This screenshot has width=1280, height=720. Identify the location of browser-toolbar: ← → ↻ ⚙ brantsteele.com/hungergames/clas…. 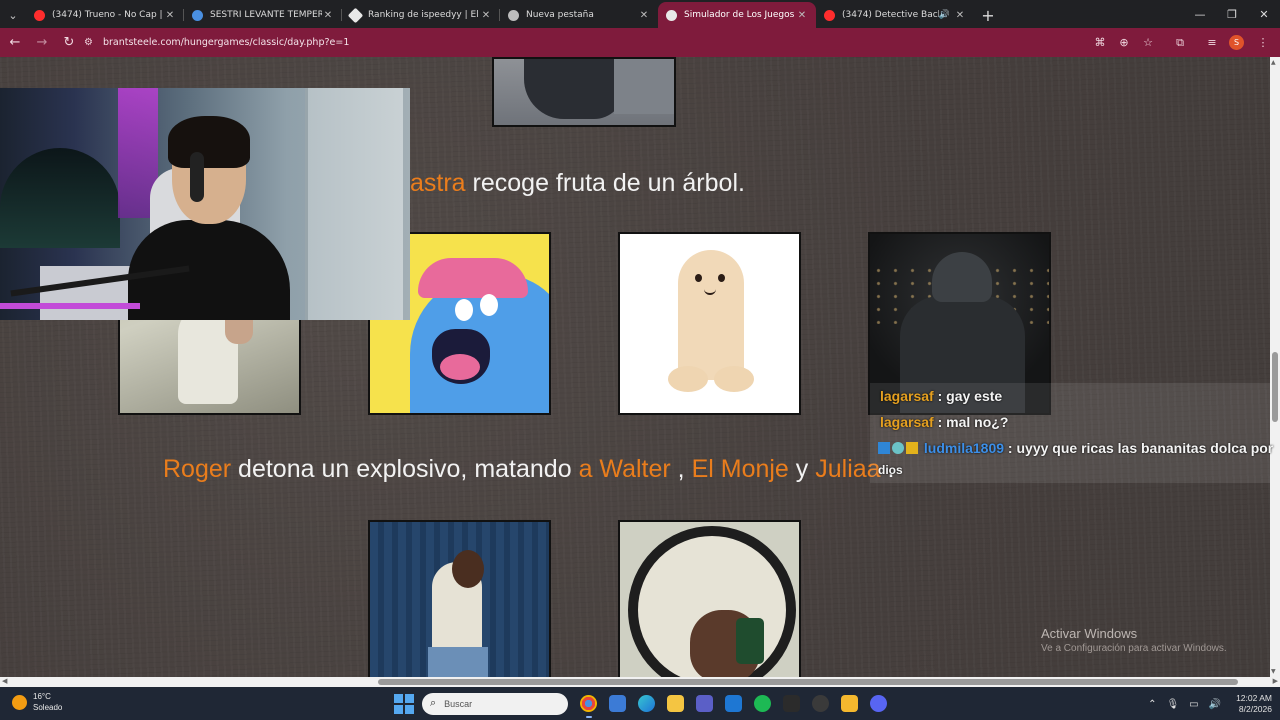
(640, 42).